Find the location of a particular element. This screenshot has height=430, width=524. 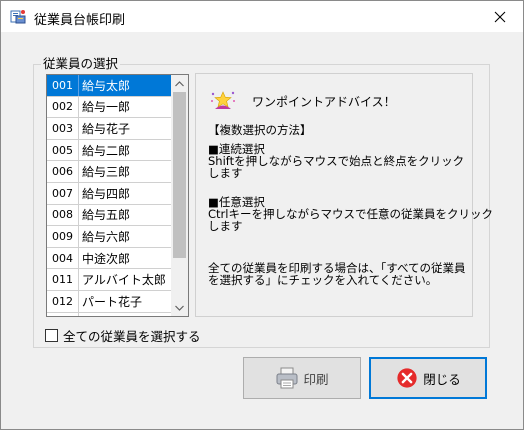

employee-list-item: 006 給与三郎 is located at coordinates (109, 172).